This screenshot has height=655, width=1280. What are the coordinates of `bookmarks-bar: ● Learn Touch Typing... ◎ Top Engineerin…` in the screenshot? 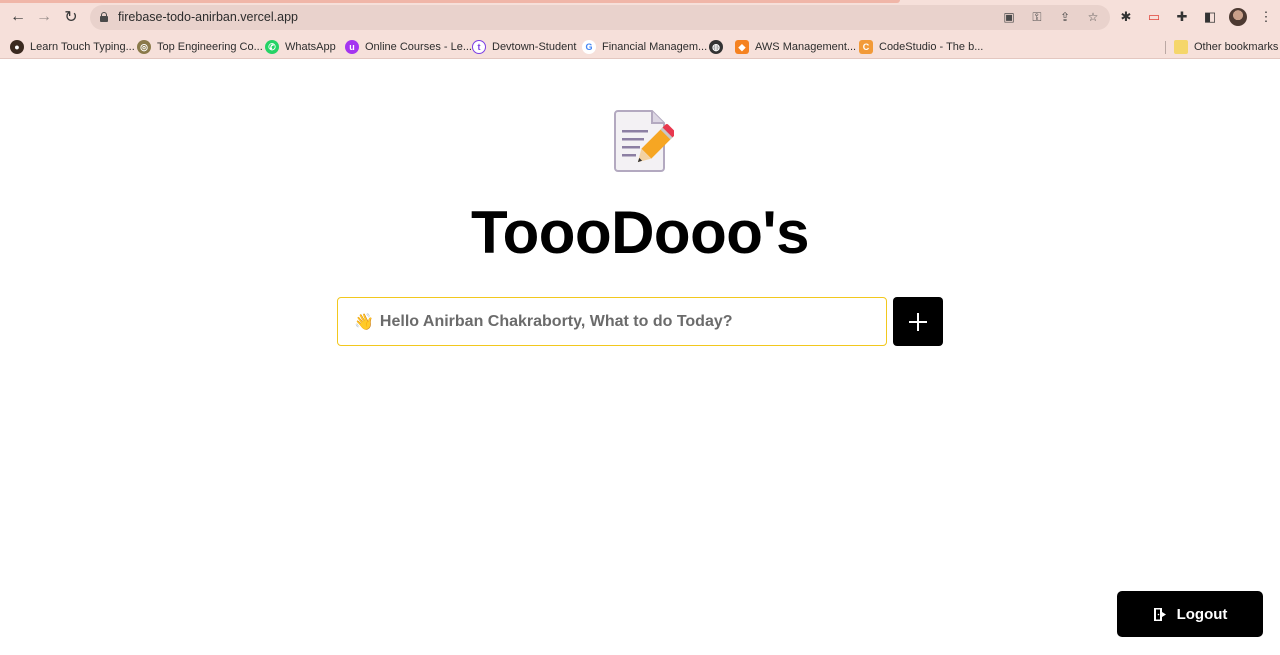 It's located at (640, 46).